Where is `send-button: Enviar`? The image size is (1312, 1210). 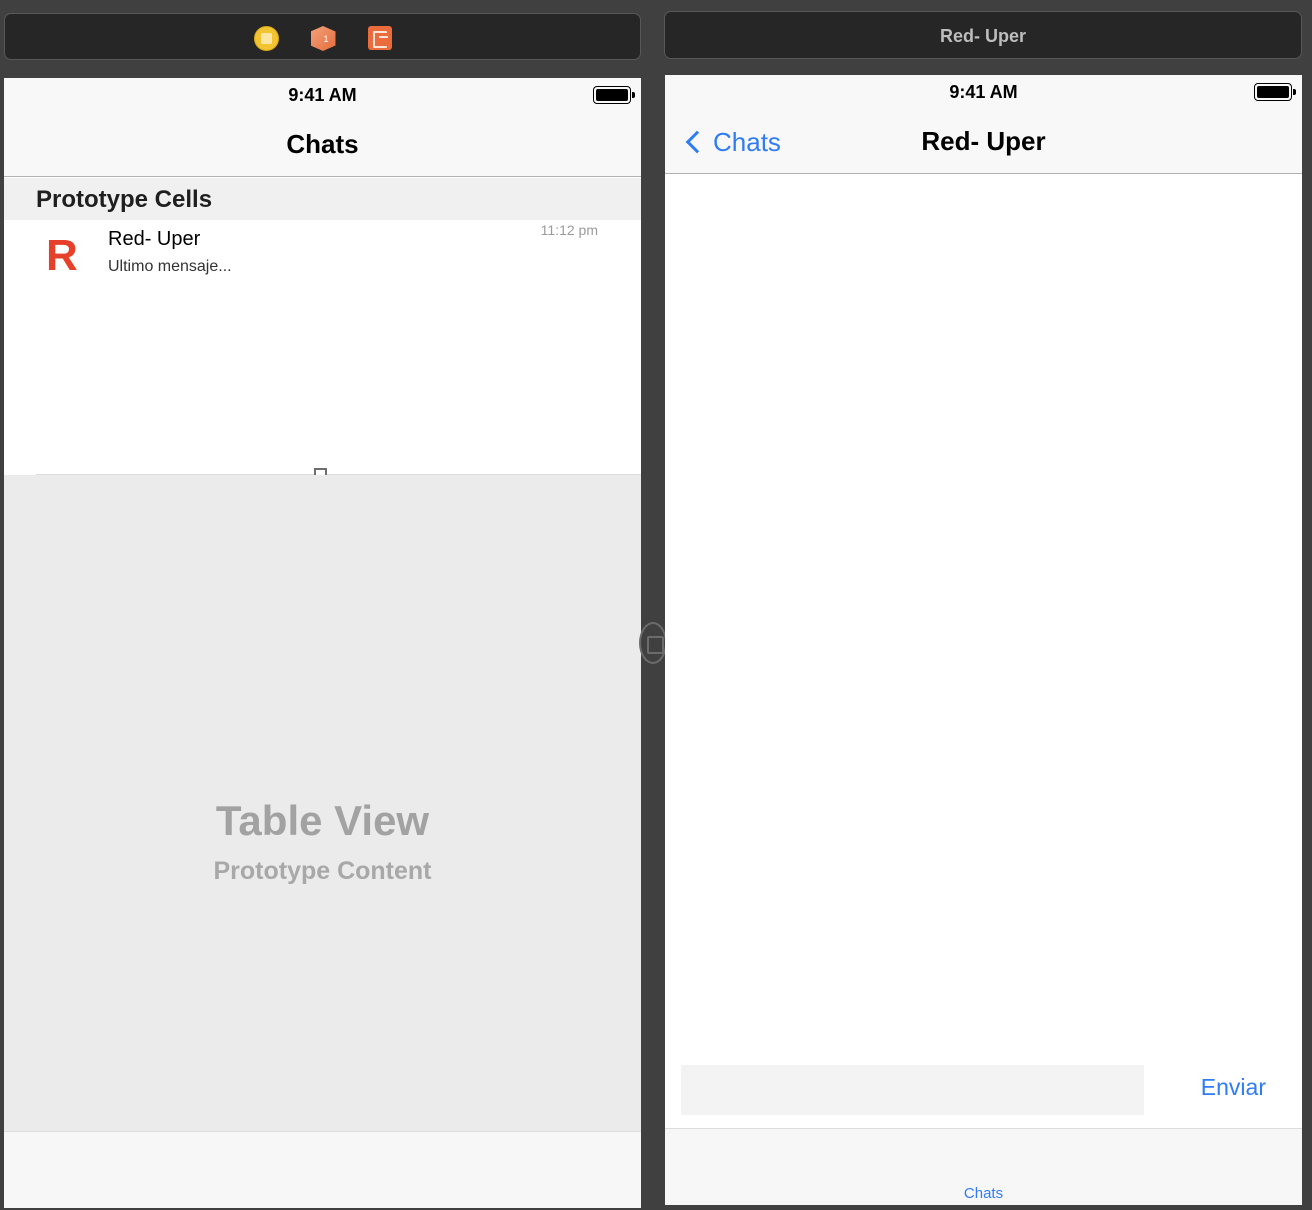 send-button: Enviar is located at coordinates (1233, 1087).